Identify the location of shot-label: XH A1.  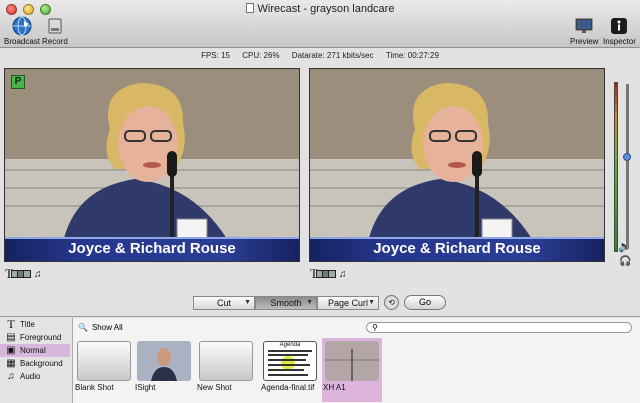
(334, 387).